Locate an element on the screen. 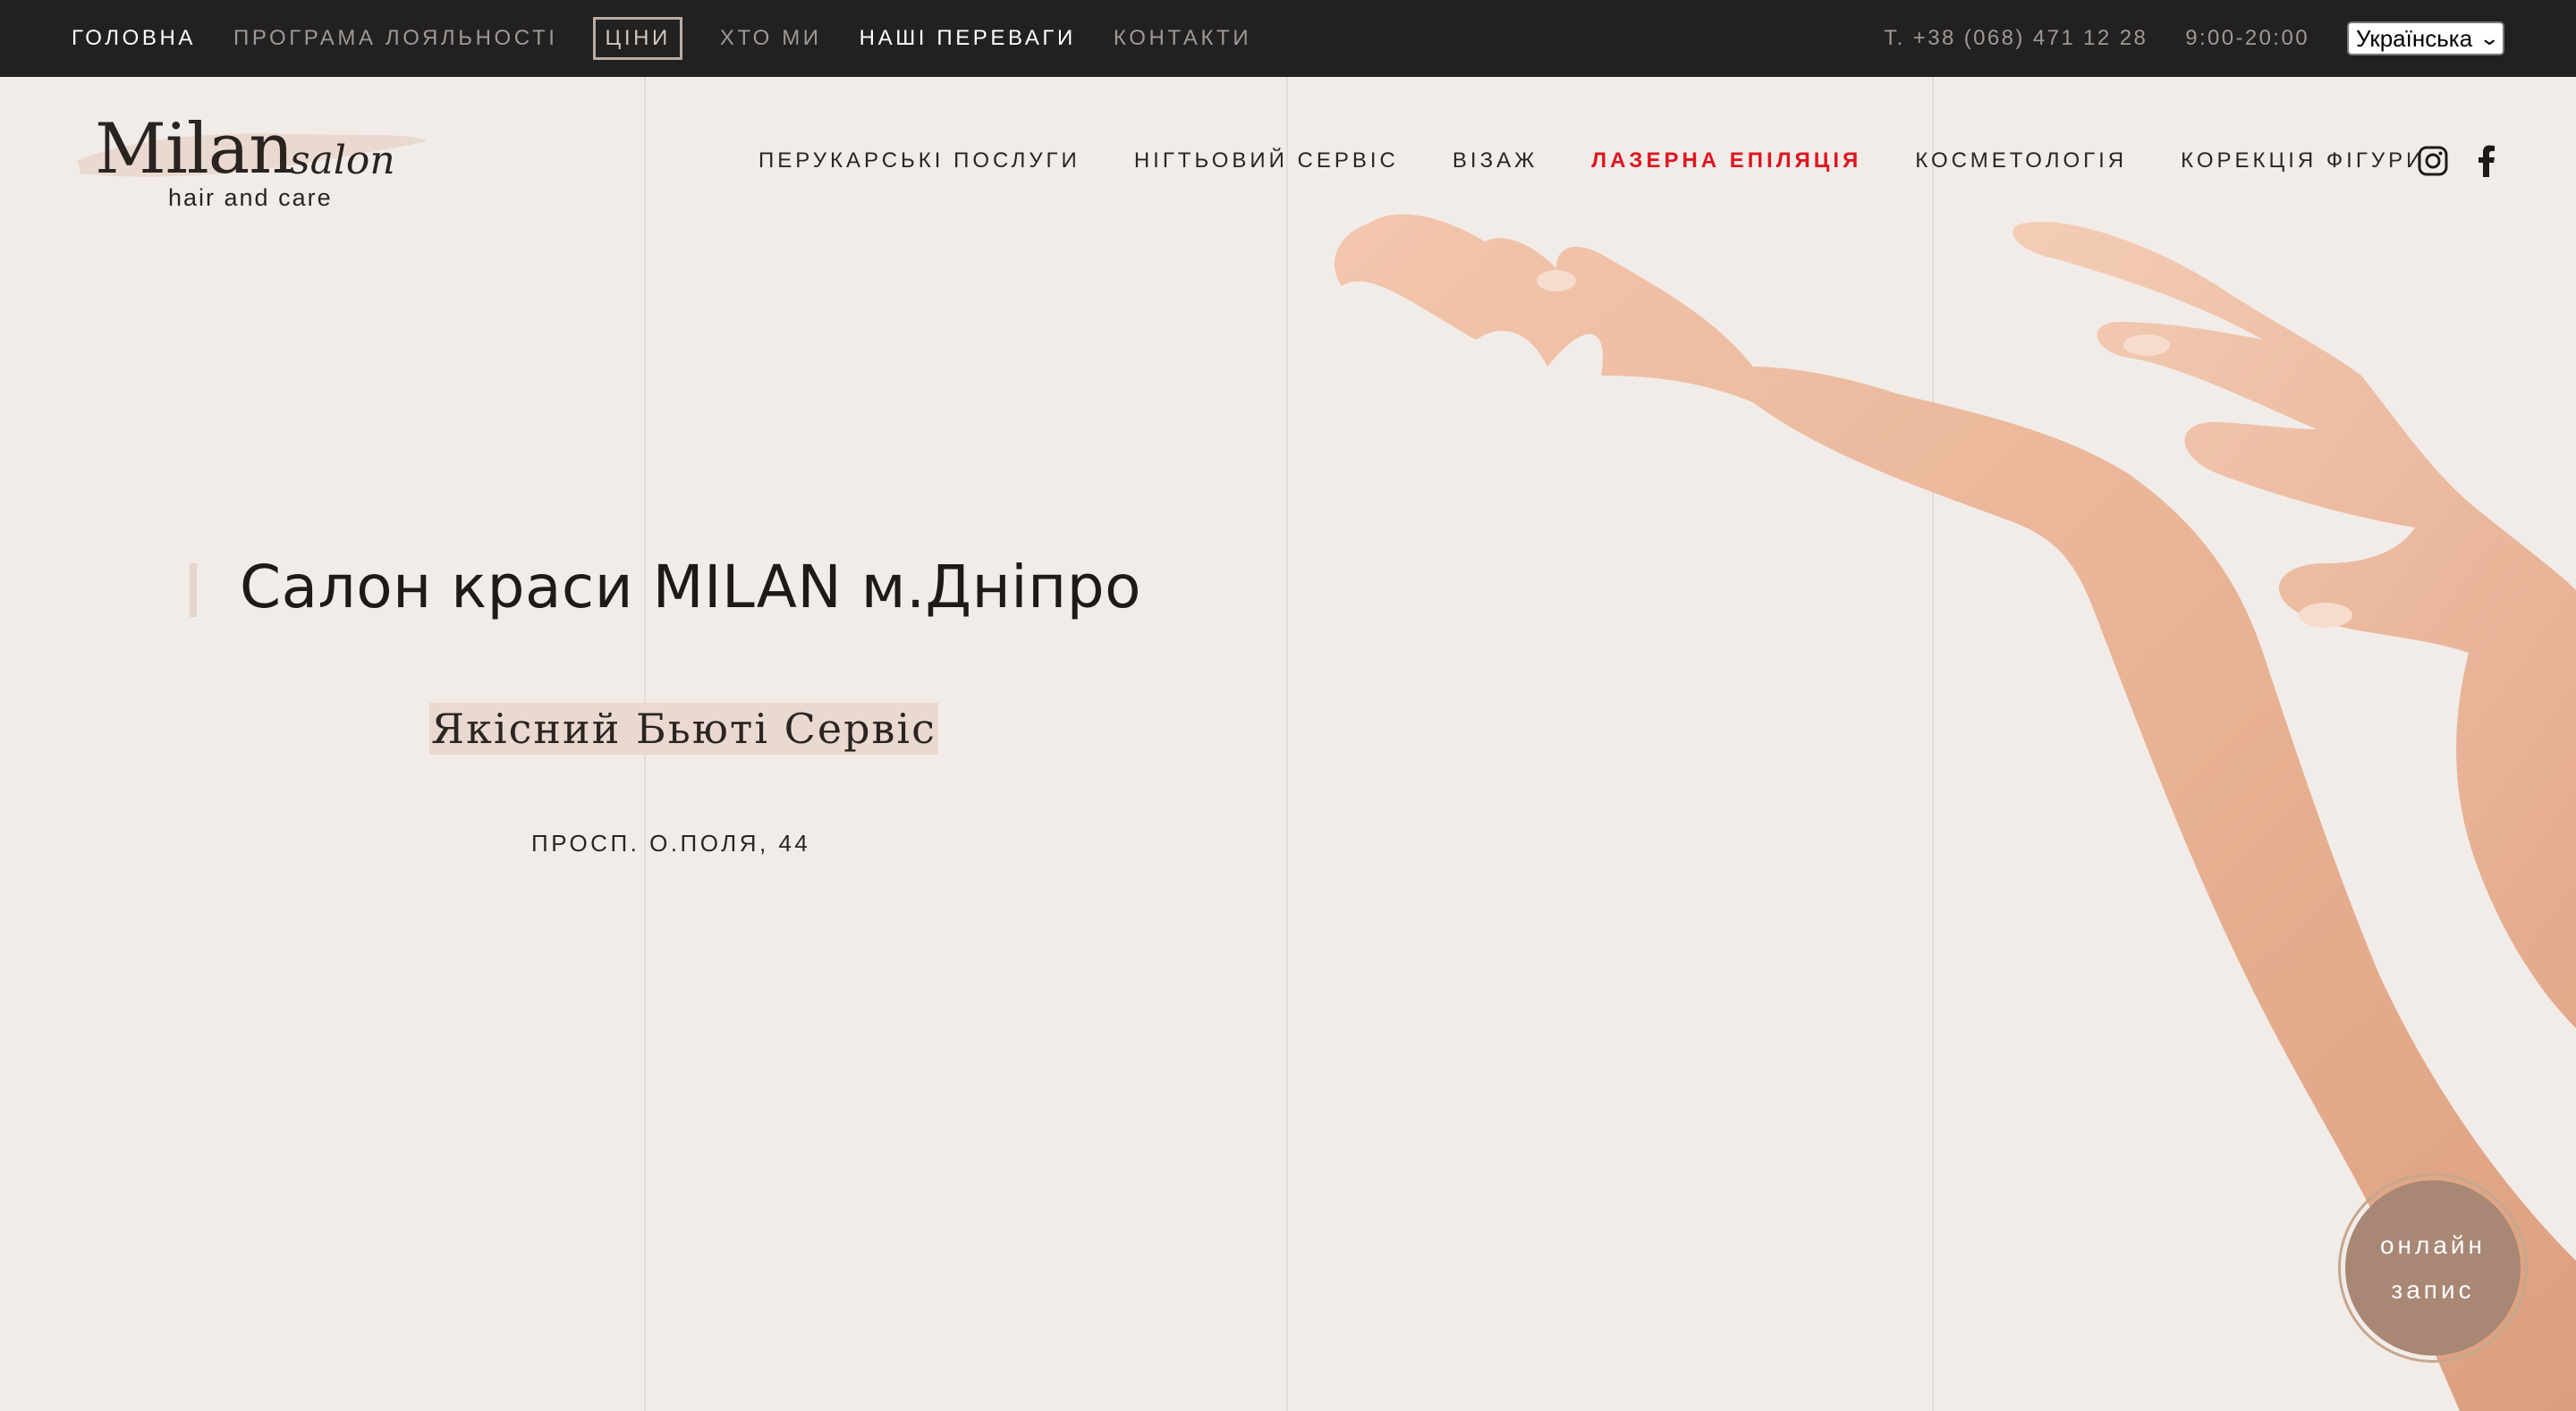 The height and width of the screenshot is (1411, 2576). salon-address: ПРОСП. О.ПОЛЯ, 44 is located at coordinates (671, 843).